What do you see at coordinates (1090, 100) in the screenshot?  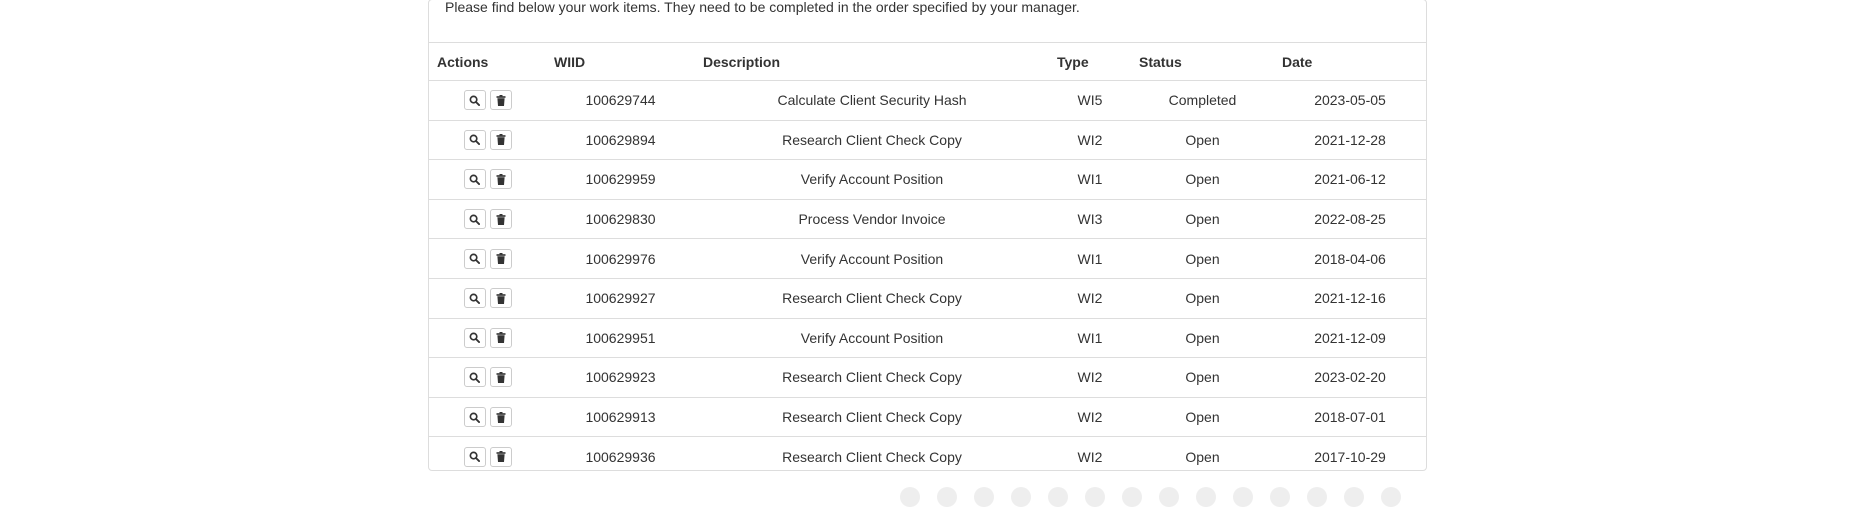 I see `cell-type: WI5` at bounding box center [1090, 100].